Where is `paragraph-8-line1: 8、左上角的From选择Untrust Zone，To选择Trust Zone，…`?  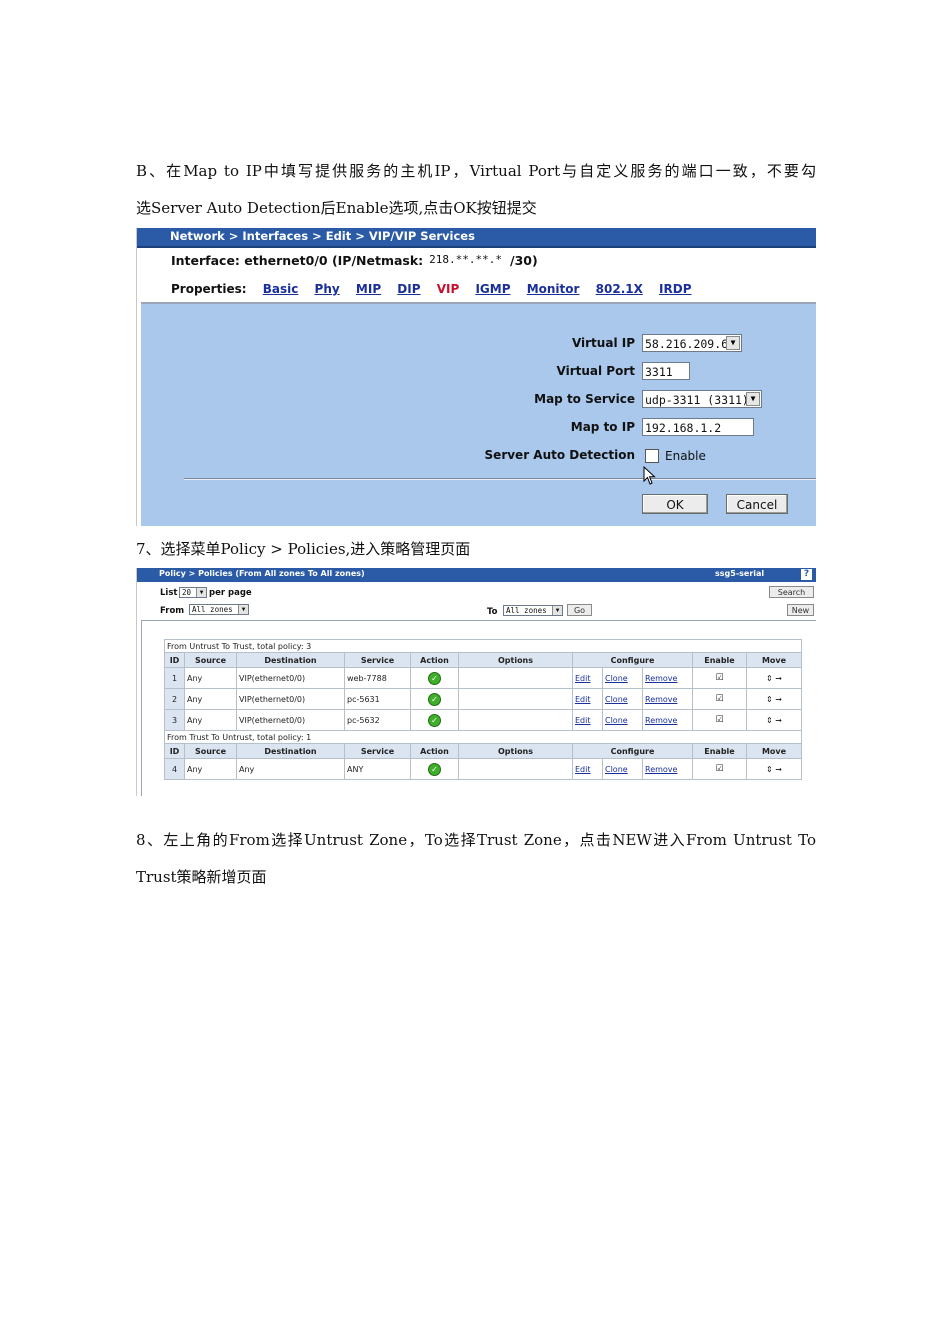
paragraph-8-line1: 8、左上角的From选择Untrust Zone，To选择Trust Zone，… is located at coordinates (476, 840).